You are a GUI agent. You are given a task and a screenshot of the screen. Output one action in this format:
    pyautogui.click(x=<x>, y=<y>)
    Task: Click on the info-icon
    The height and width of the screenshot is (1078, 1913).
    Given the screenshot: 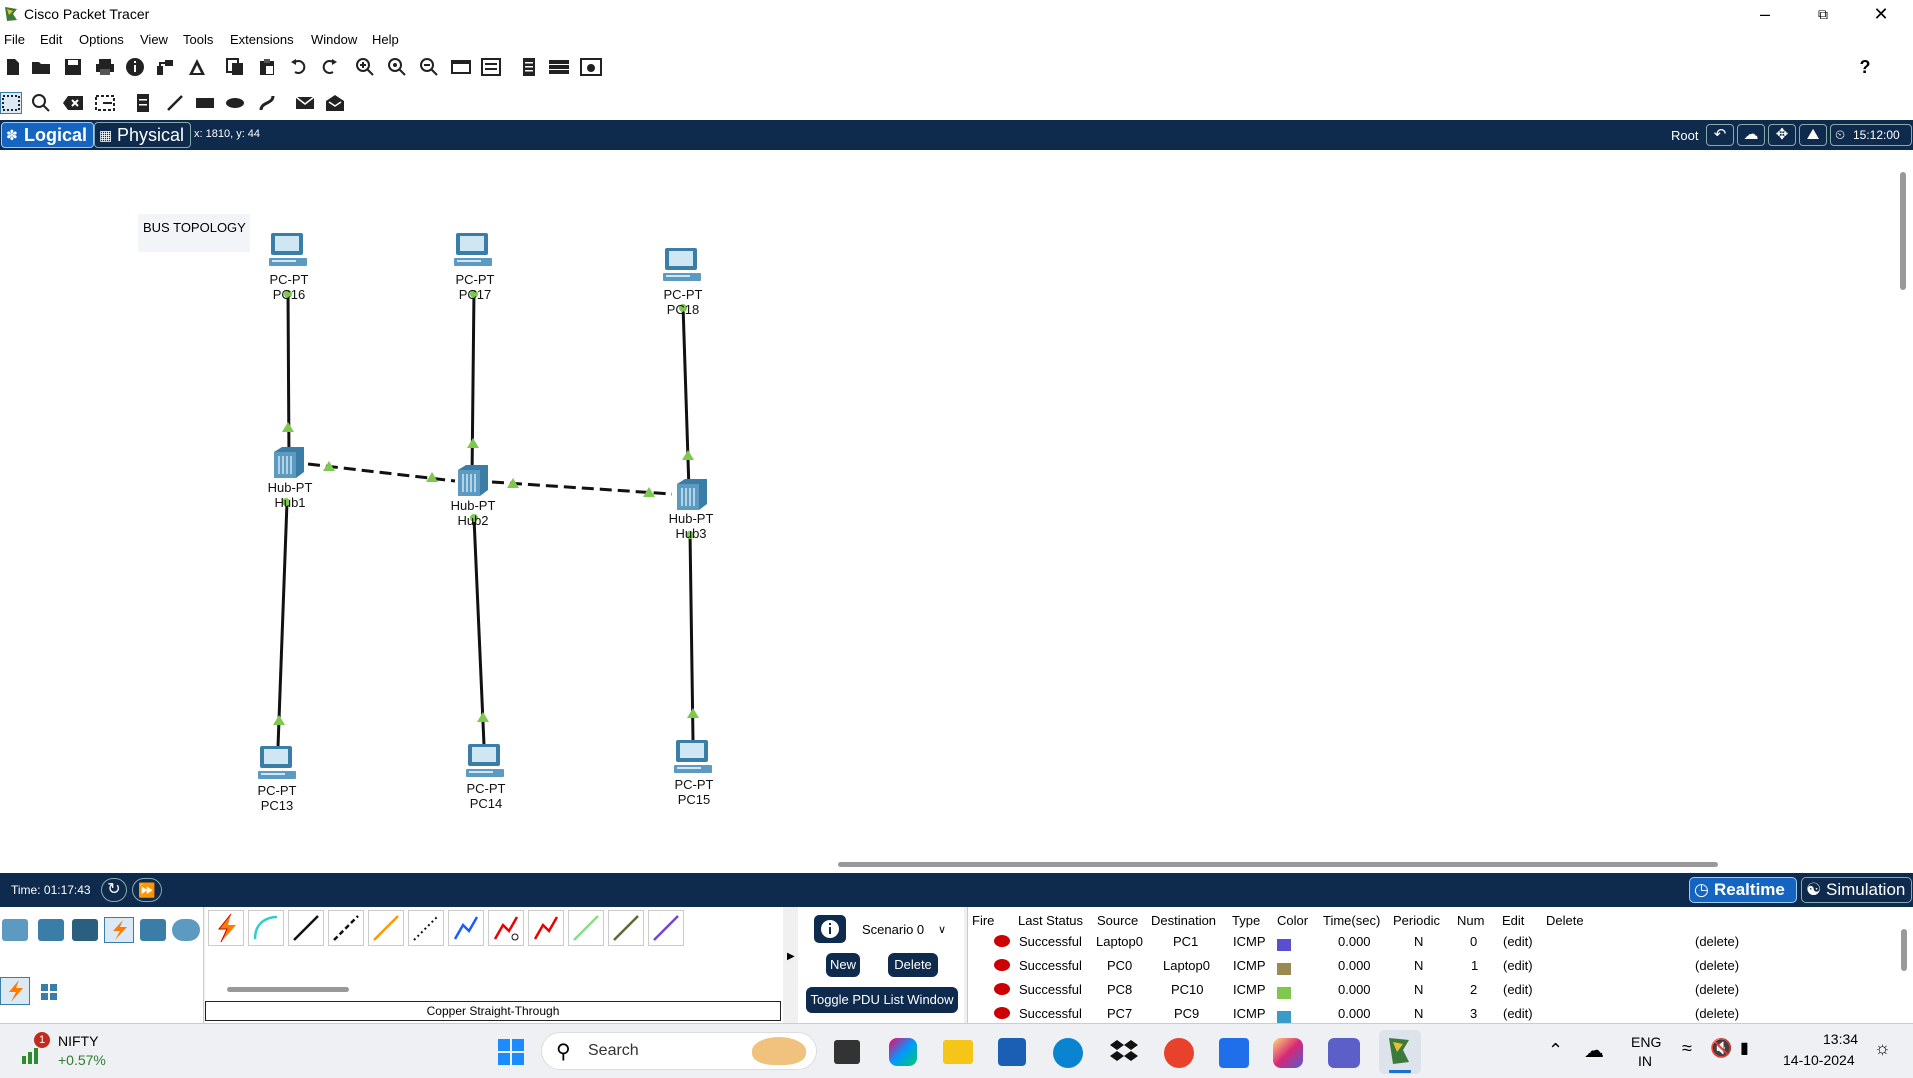 What is the action you would take?
    pyautogui.click(x=135, y=67)
    